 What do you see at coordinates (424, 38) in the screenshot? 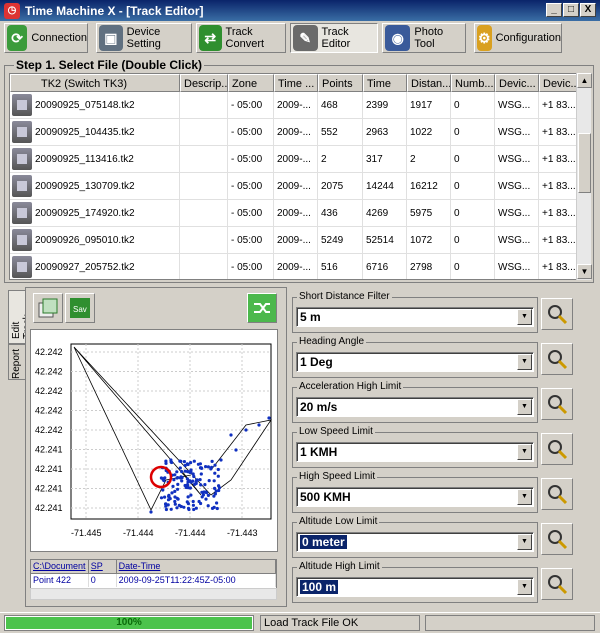
I see `photo-tool-button: ◉ Photo Tool` at bounding box center [424, 38].